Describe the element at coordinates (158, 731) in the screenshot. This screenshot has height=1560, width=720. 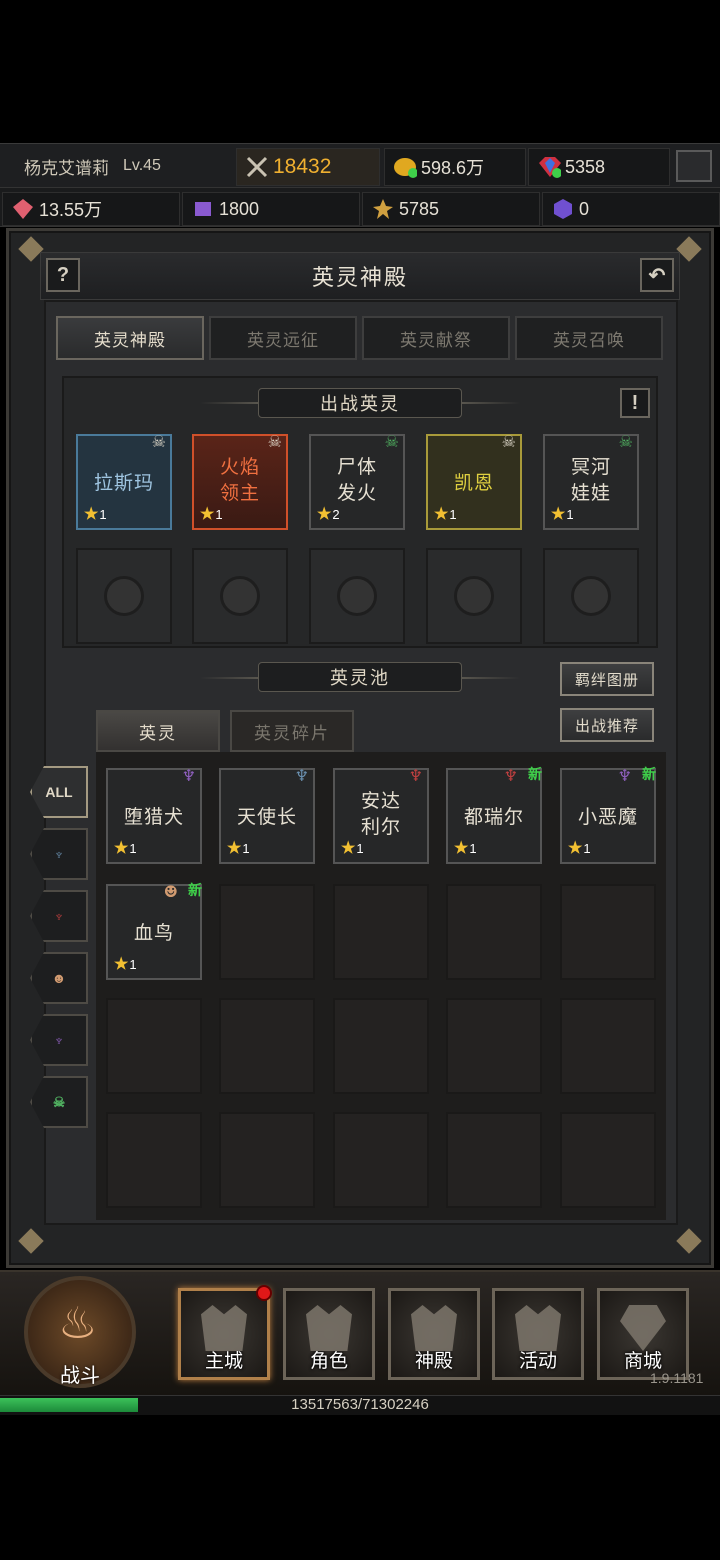
I see `subtab-heroes: 英灵` at that location.